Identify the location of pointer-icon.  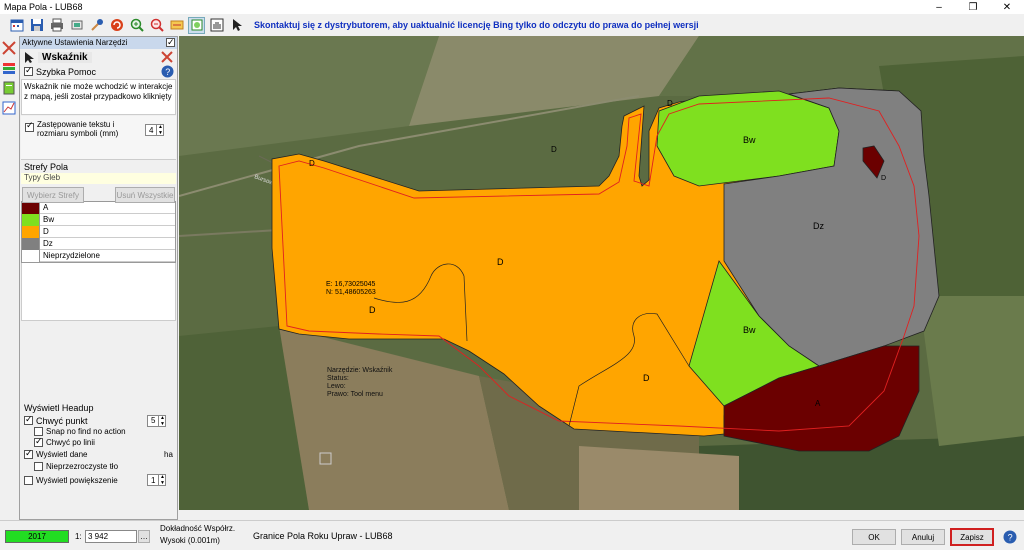
(236, 25).